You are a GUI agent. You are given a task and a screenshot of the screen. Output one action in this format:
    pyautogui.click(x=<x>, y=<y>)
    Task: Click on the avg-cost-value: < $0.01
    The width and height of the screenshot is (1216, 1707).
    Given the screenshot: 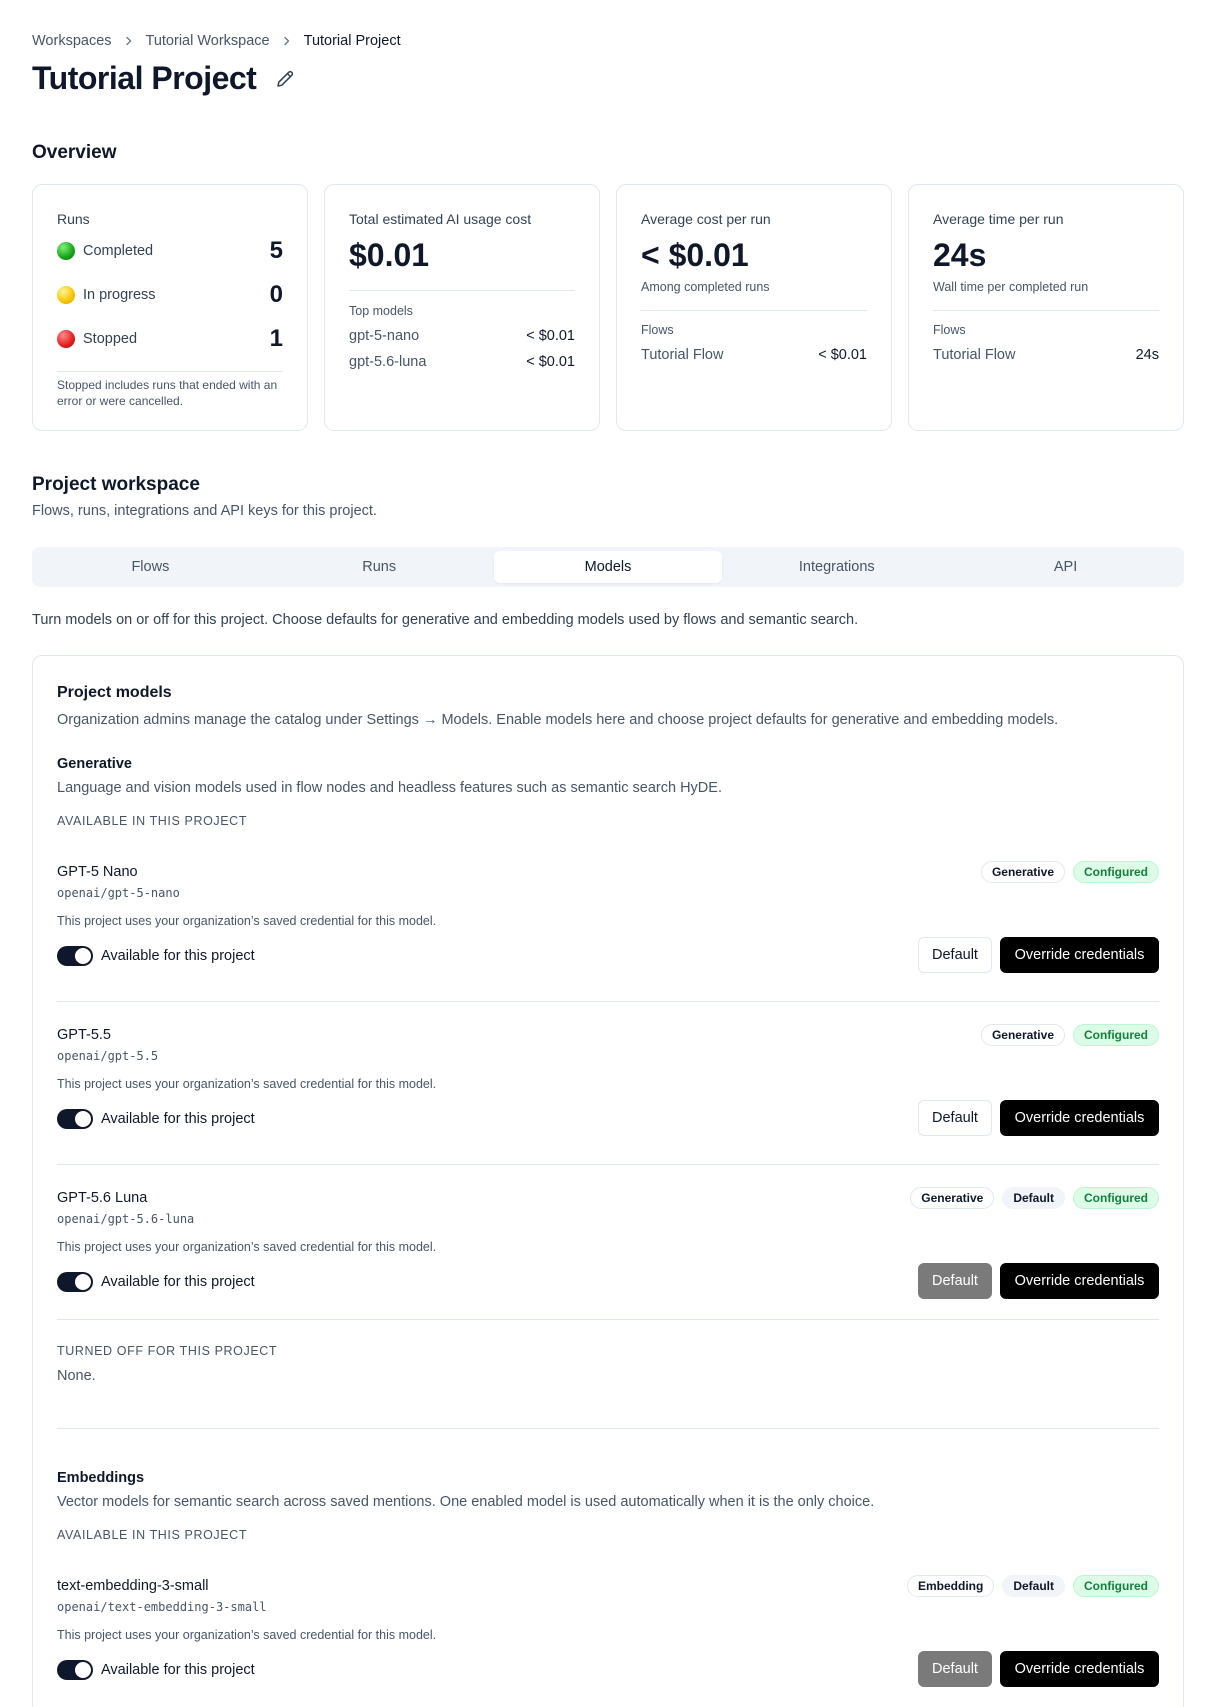 What is the action you would take?
    pyautogui.click(x=695, y=255)
    